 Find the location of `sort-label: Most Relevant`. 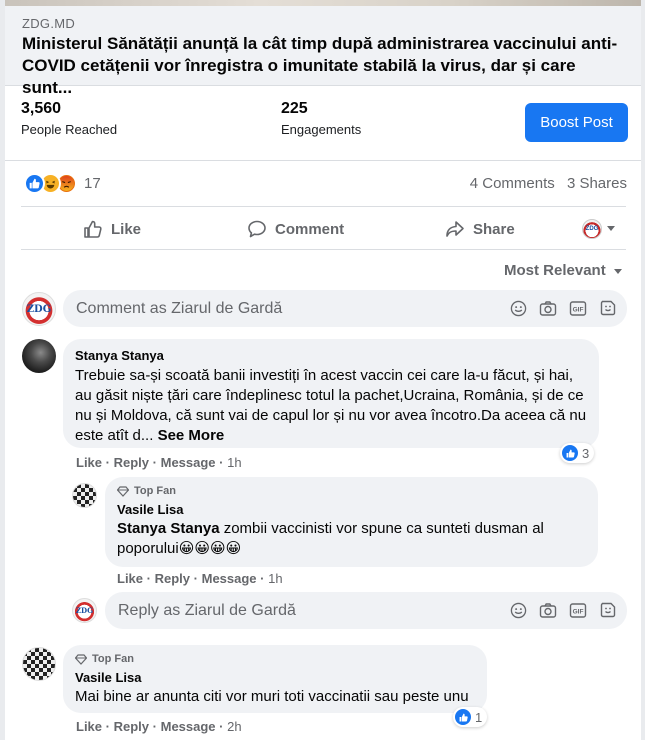

sort-label: Most Relevant is located at coordinates (555, 270).